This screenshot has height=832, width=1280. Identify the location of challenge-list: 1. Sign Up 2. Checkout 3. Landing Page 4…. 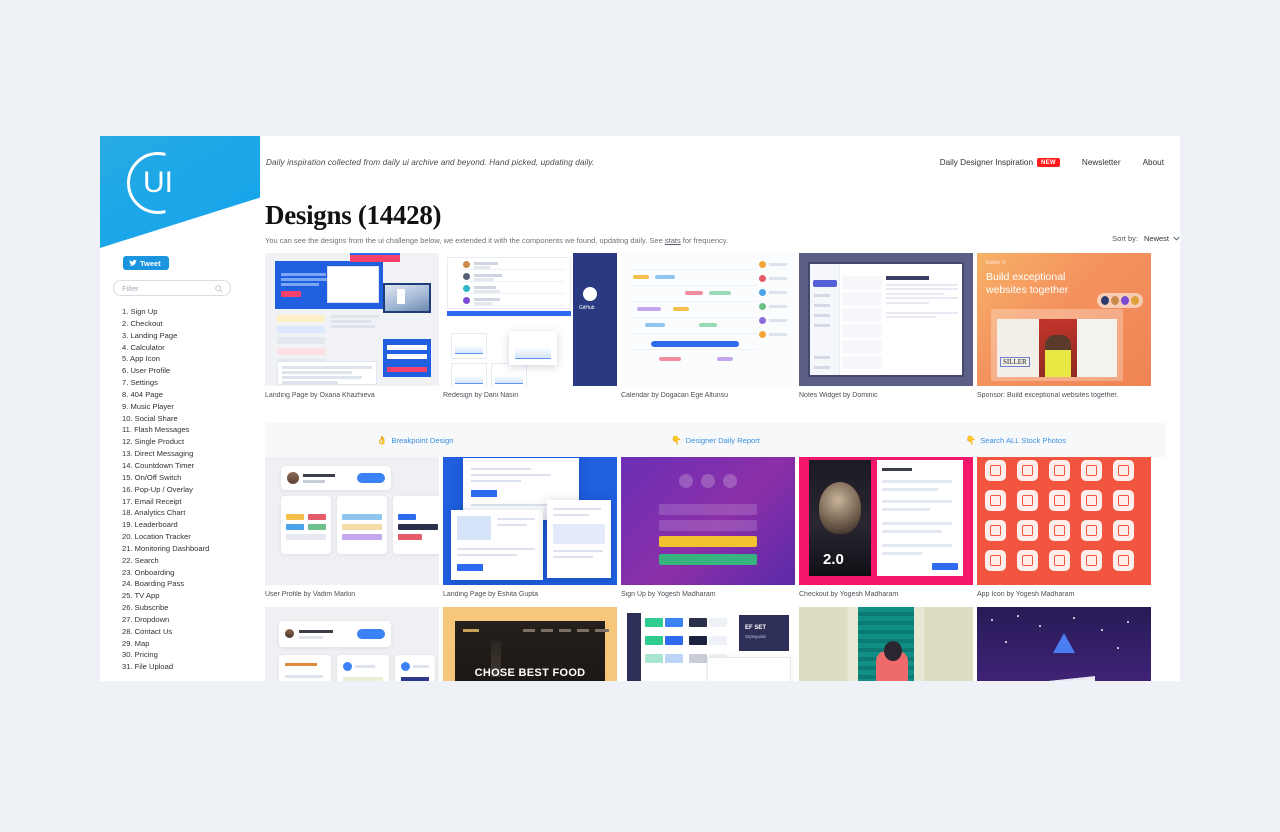
(190, 489).